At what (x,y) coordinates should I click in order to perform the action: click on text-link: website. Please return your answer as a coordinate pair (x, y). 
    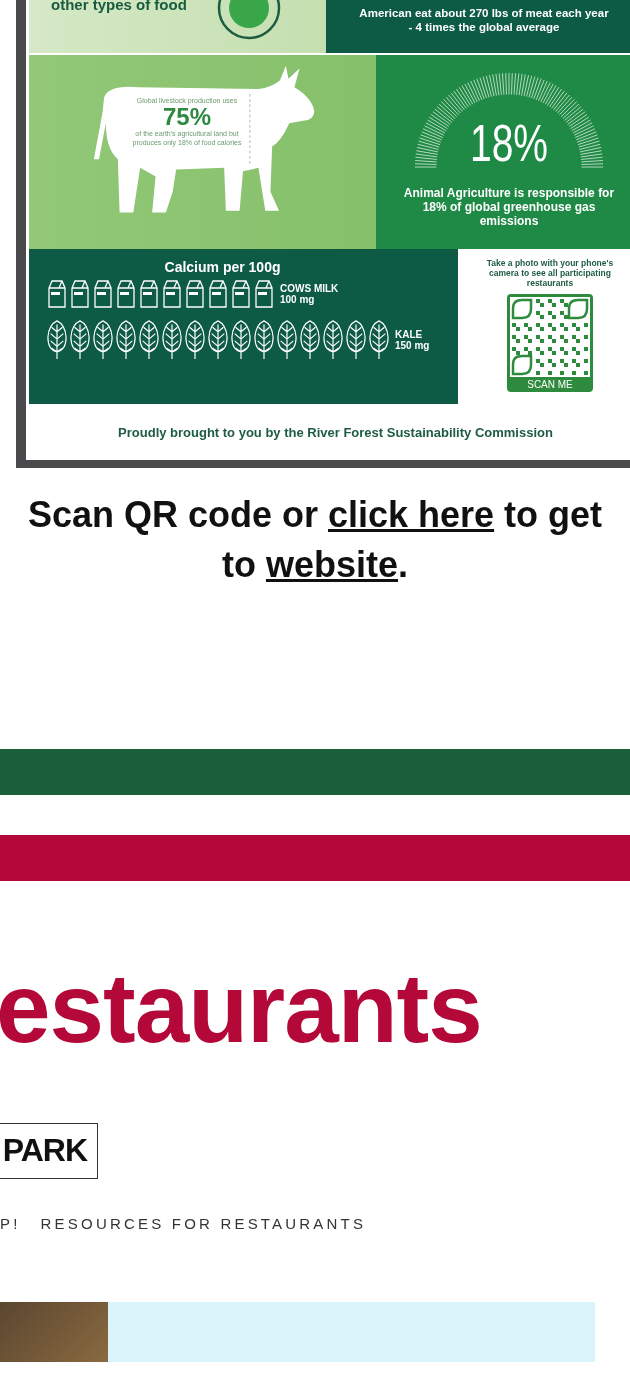
    Looking at the image, I should click on (331, 564).